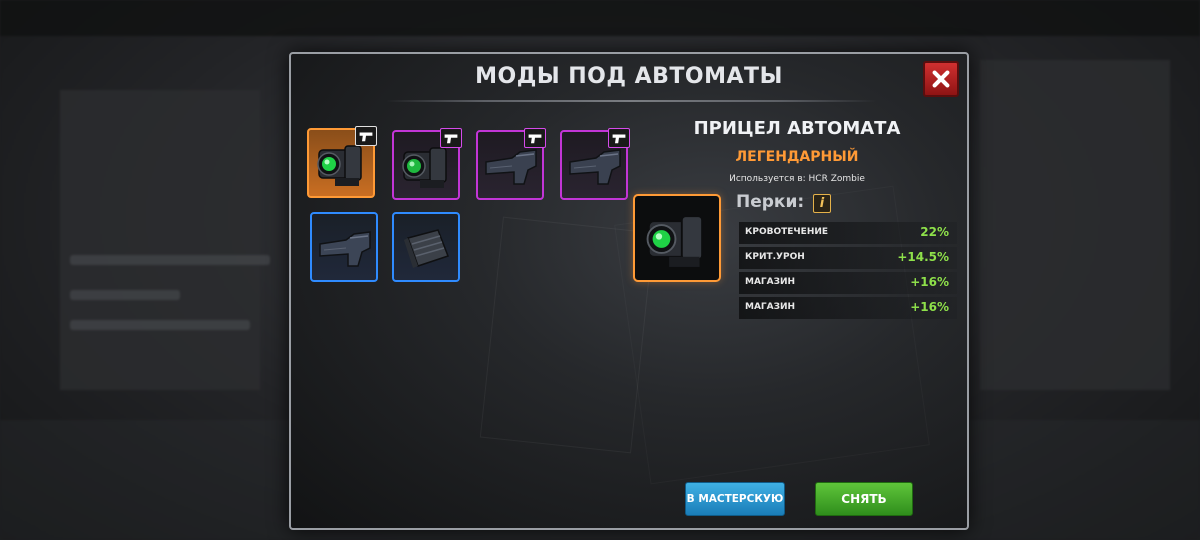 The height and width of the screenshot is (540, 1200). Describe the element at coordinates (600, 18) in the screenshot. I see `background-topbar` at that location.